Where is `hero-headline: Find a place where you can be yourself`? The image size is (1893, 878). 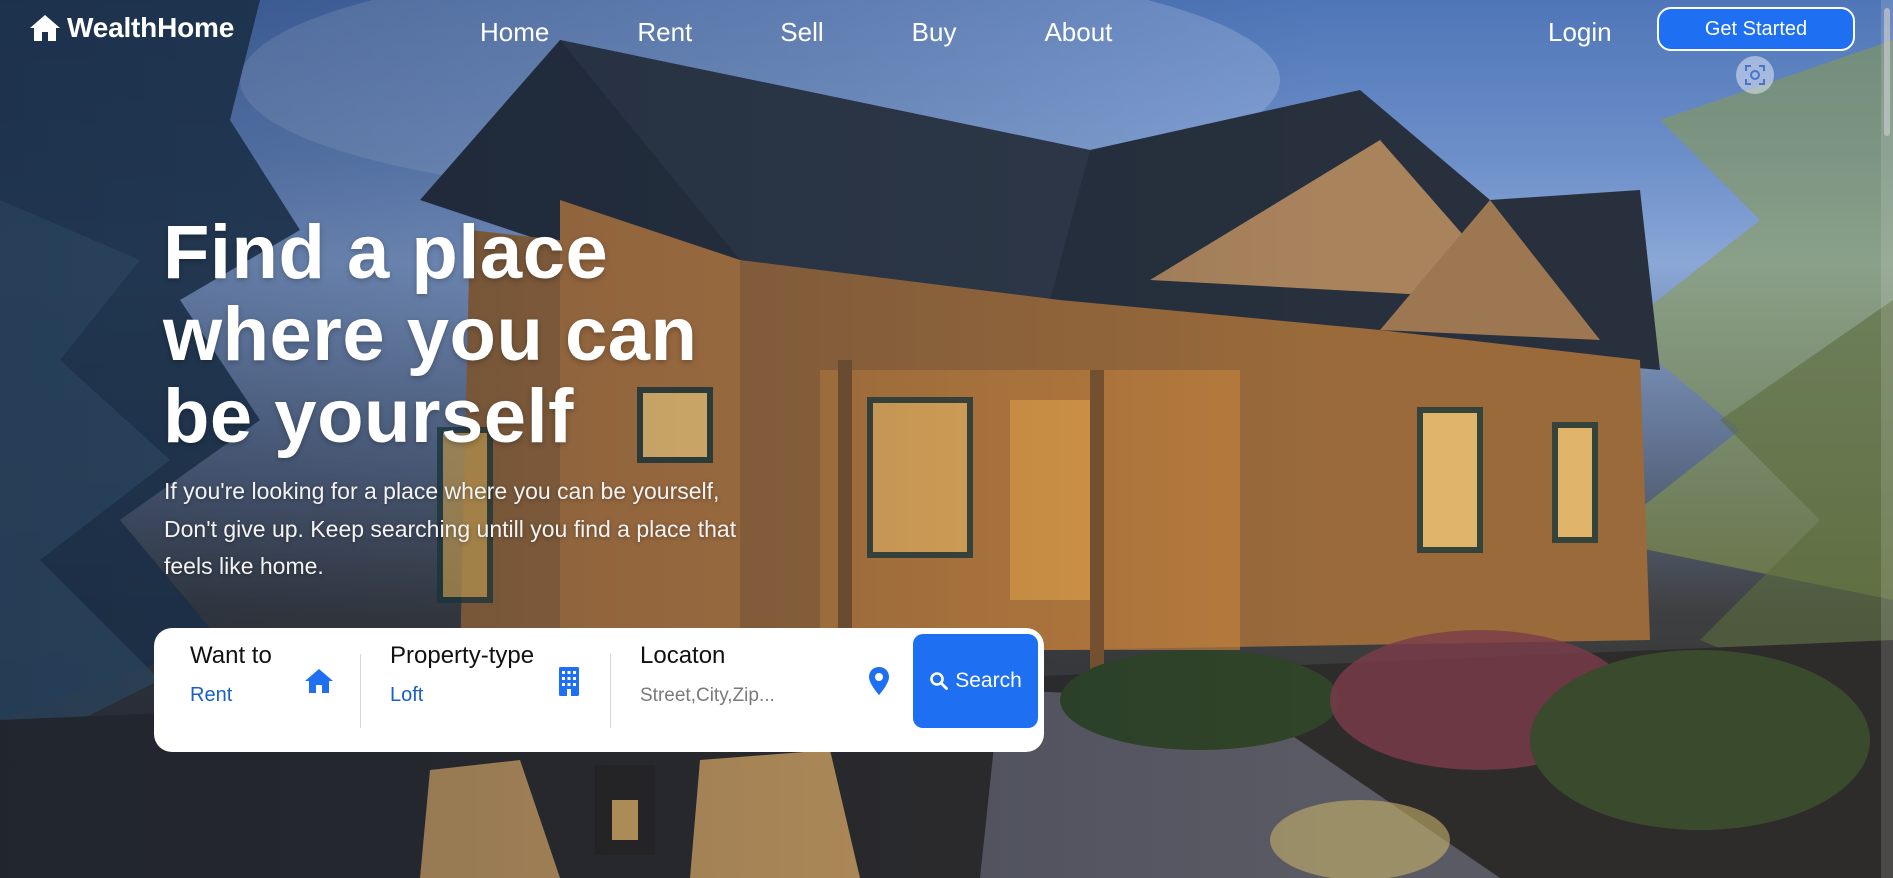
hero-headline: Find a place where you can be yourself is located at coordinates (473, 335).